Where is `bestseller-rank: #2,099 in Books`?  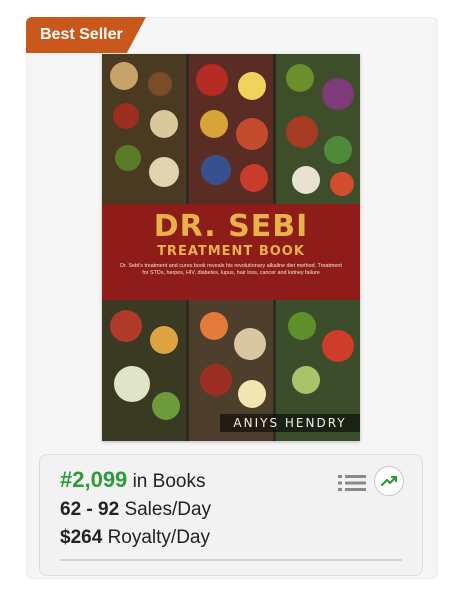
bestseller-rank: #2,099 in Books is located at coordinates (132, 480).